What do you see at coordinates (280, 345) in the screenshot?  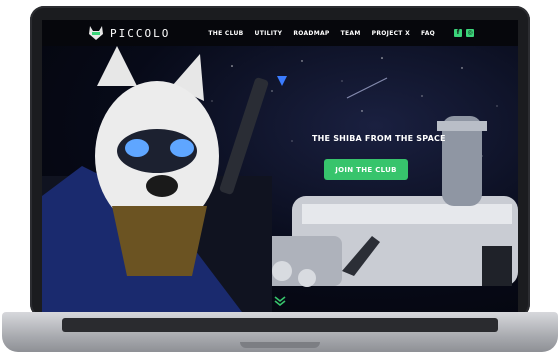 I see `laptop-notch` at bounding box center [280, 345].